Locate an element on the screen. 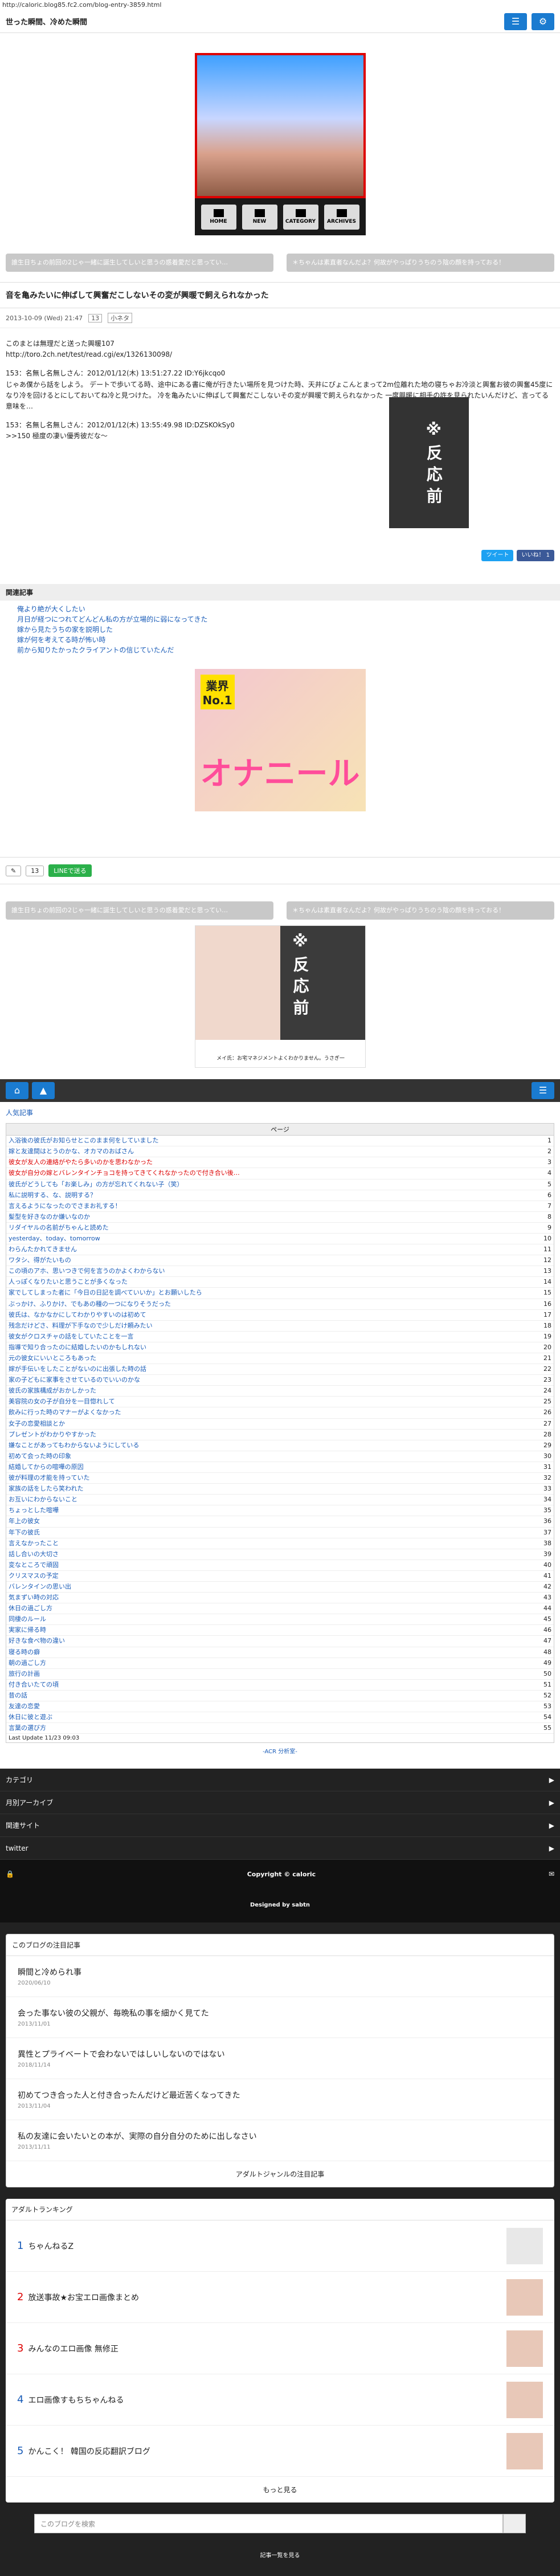  line-share-button: LINEで送る is located at coordinates (70, 870).